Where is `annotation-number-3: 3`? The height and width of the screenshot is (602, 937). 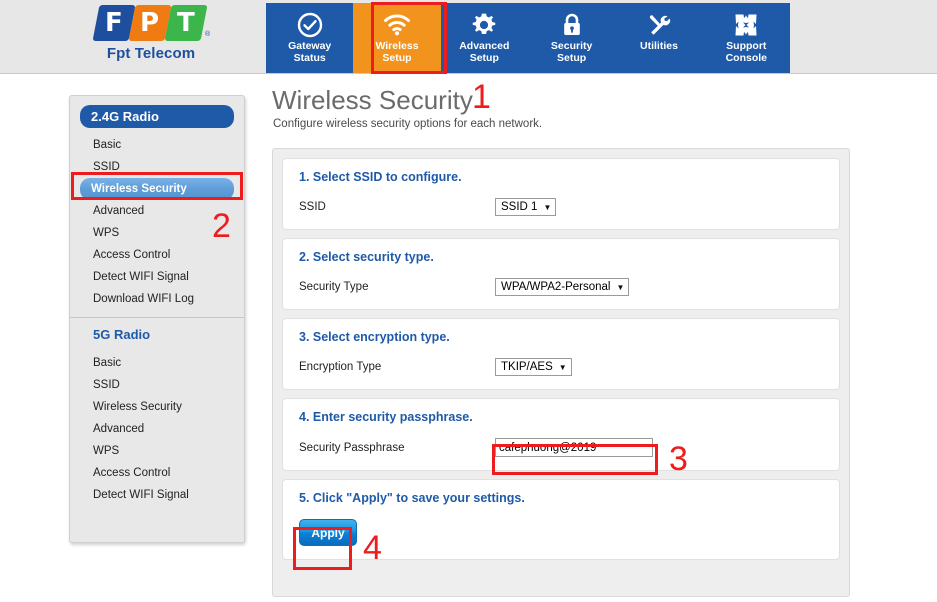
annotation-number-3: 3 is located at coordinates (678, 459).